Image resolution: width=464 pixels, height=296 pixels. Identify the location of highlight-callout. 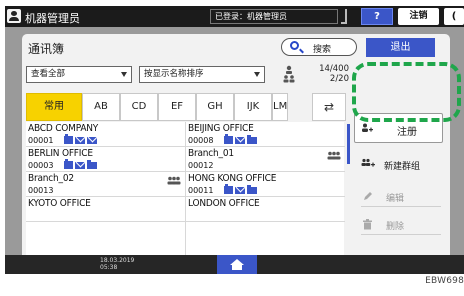
(406, 92).